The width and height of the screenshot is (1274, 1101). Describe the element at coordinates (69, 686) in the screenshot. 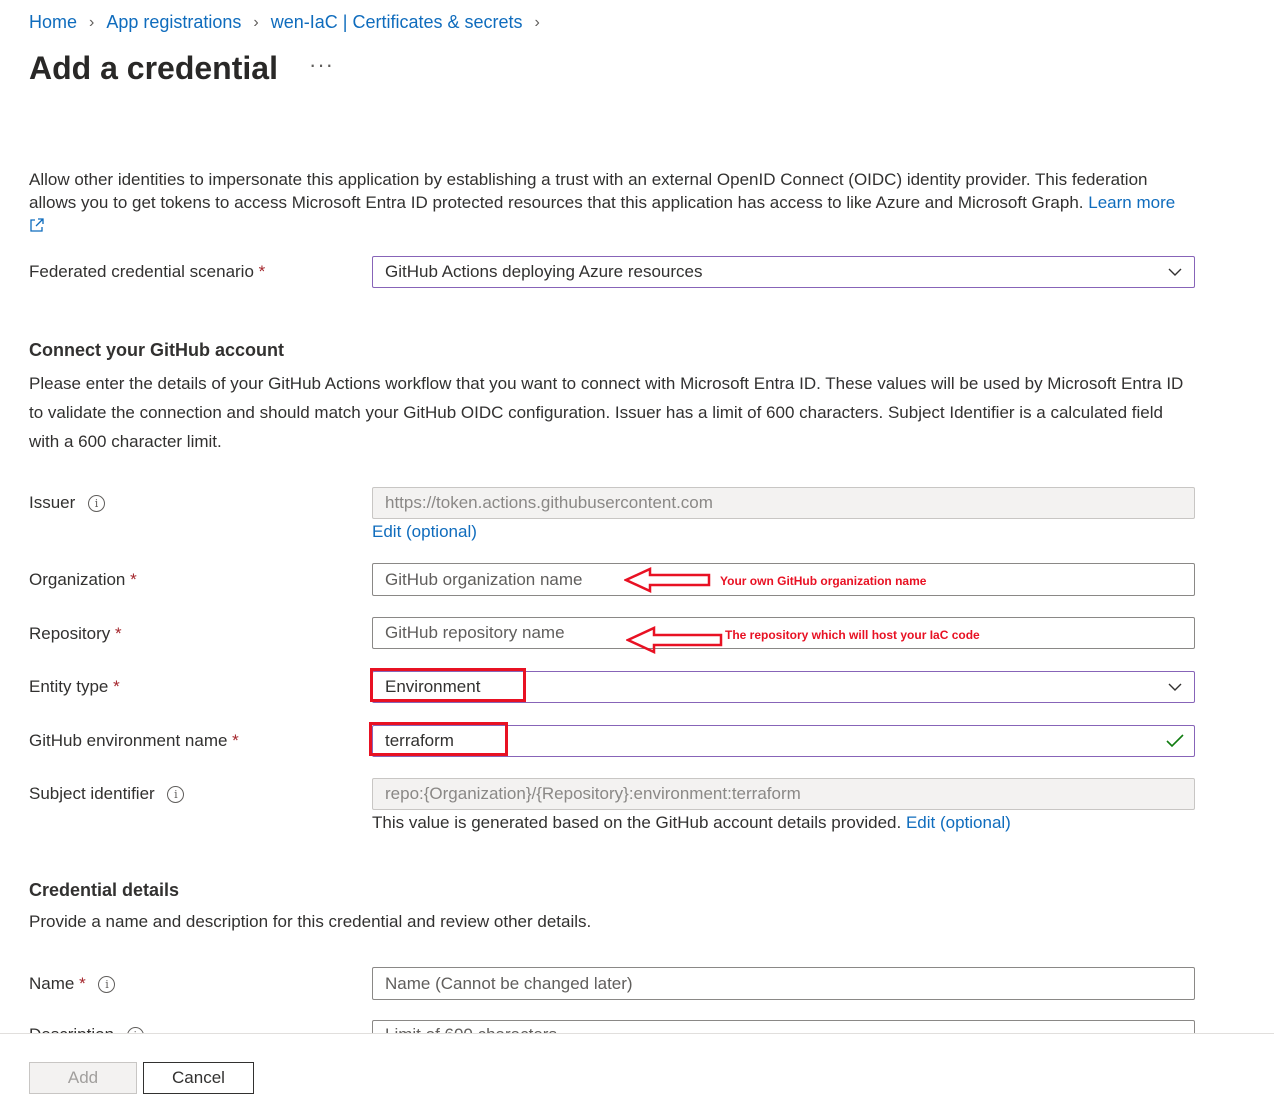

I see `entity-type-label-text: Entity type` at that location.